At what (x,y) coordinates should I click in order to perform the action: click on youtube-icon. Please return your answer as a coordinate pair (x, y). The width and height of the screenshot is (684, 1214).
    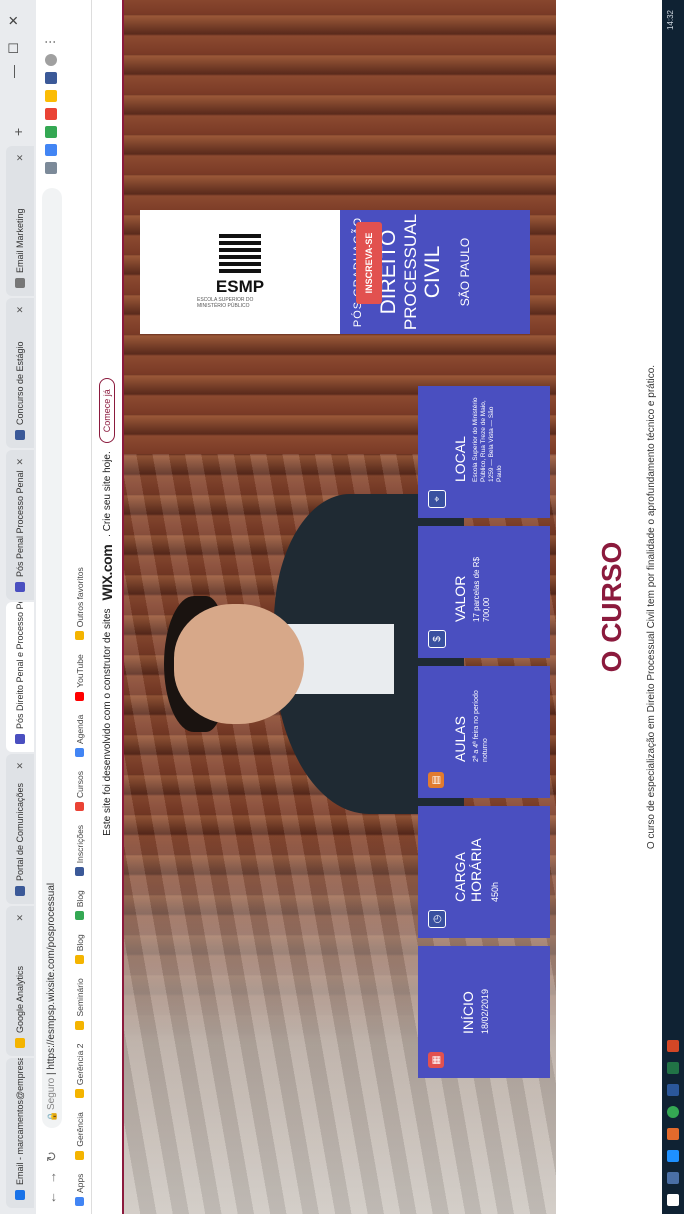
    Looking at the image, I should click on (79, 696).